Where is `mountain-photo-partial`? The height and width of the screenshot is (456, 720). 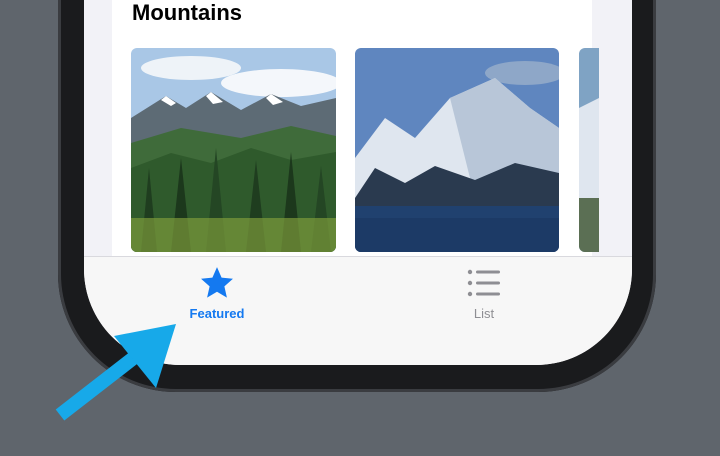 mountain-photo-partial is located at coordinates (589, 150).